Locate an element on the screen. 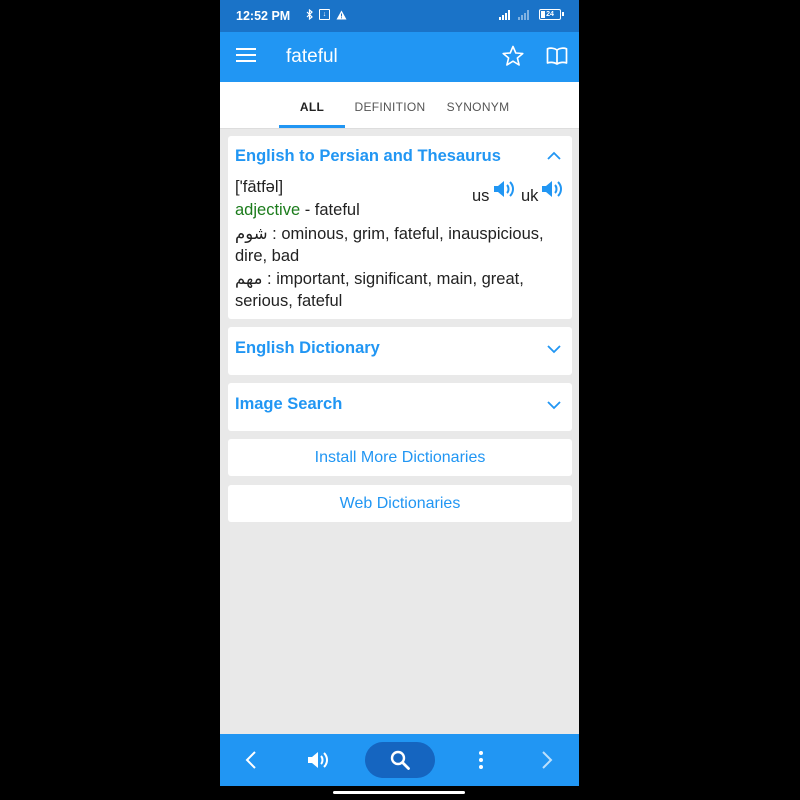 This screenshot has height=800, width=800. us-speaker-icon is located at coordinates (504, 189).